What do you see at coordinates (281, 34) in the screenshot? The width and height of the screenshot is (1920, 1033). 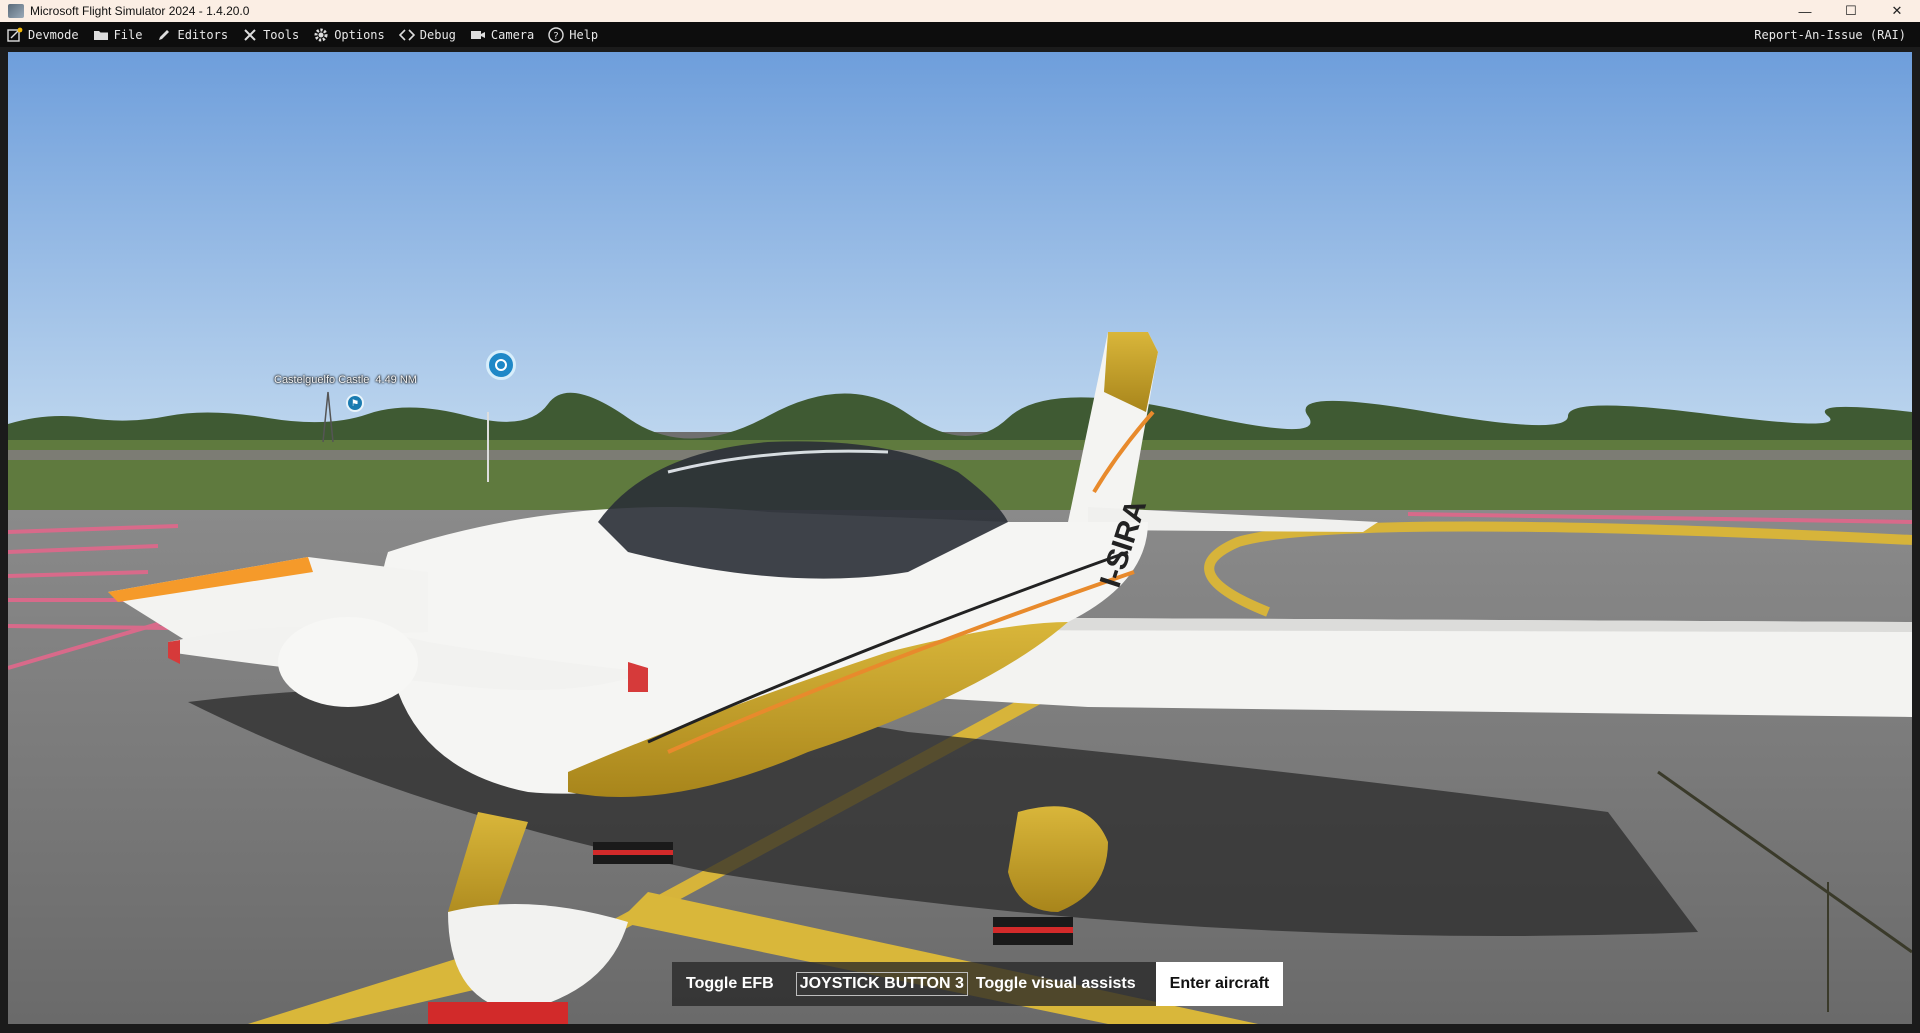 I see `menu-tools-label: Tools` at bounding box center [281, 34].